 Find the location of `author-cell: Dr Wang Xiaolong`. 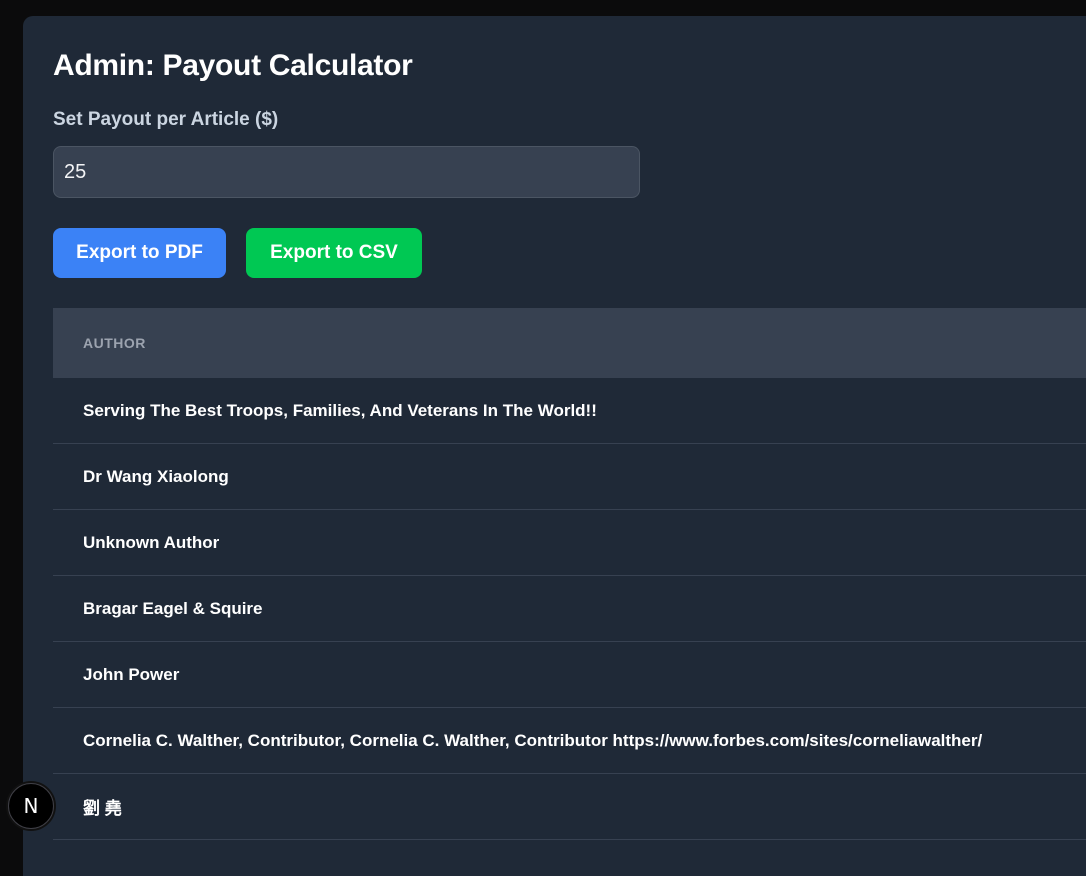

author-cell: Dr Wang Xiaolong is located at coordinates (156, 476).